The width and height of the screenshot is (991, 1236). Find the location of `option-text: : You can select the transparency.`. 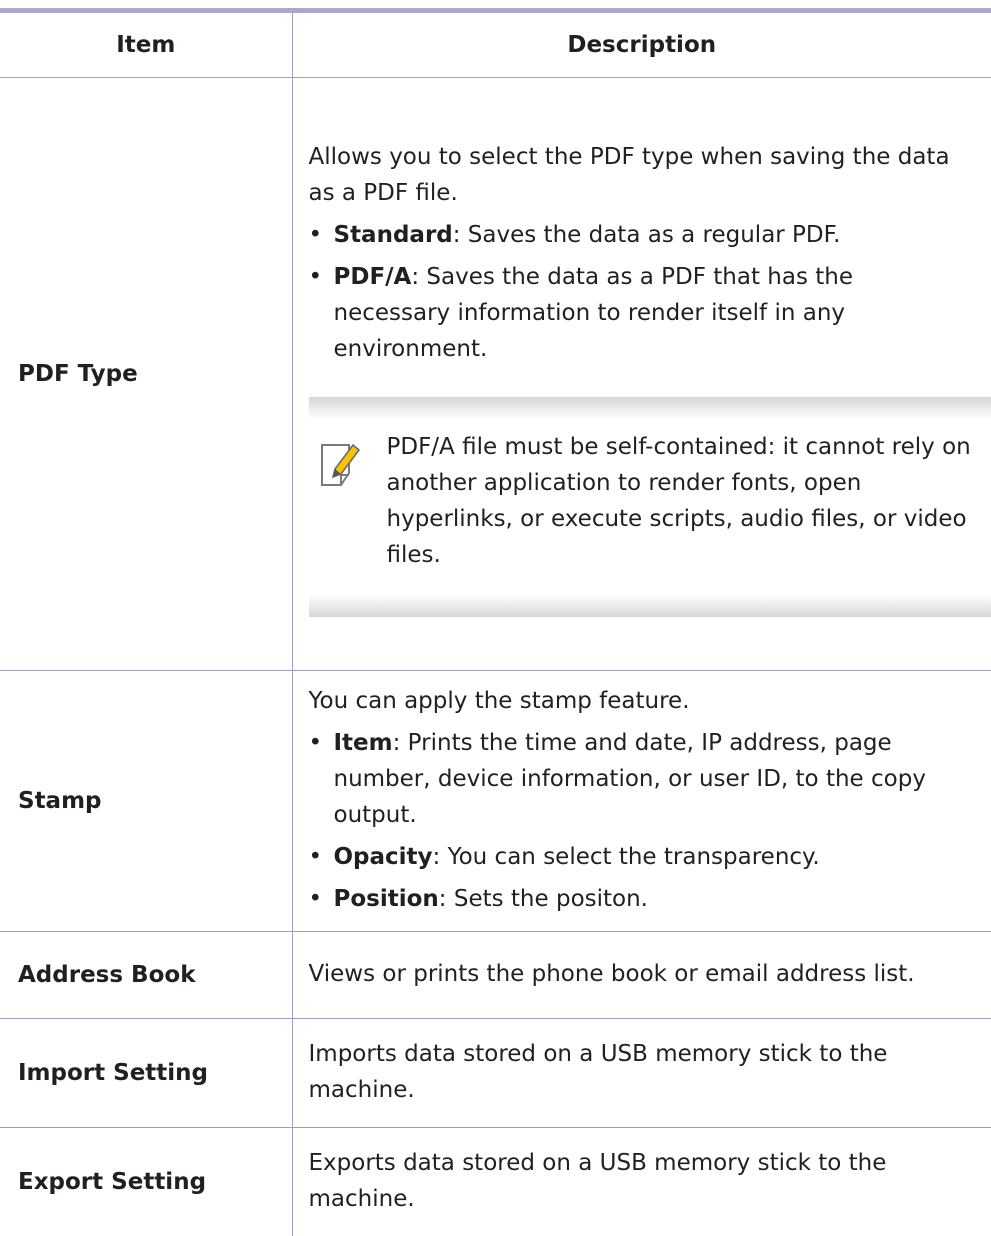

option-text: : You can select the transparency. is located at coordinates (626, 857).